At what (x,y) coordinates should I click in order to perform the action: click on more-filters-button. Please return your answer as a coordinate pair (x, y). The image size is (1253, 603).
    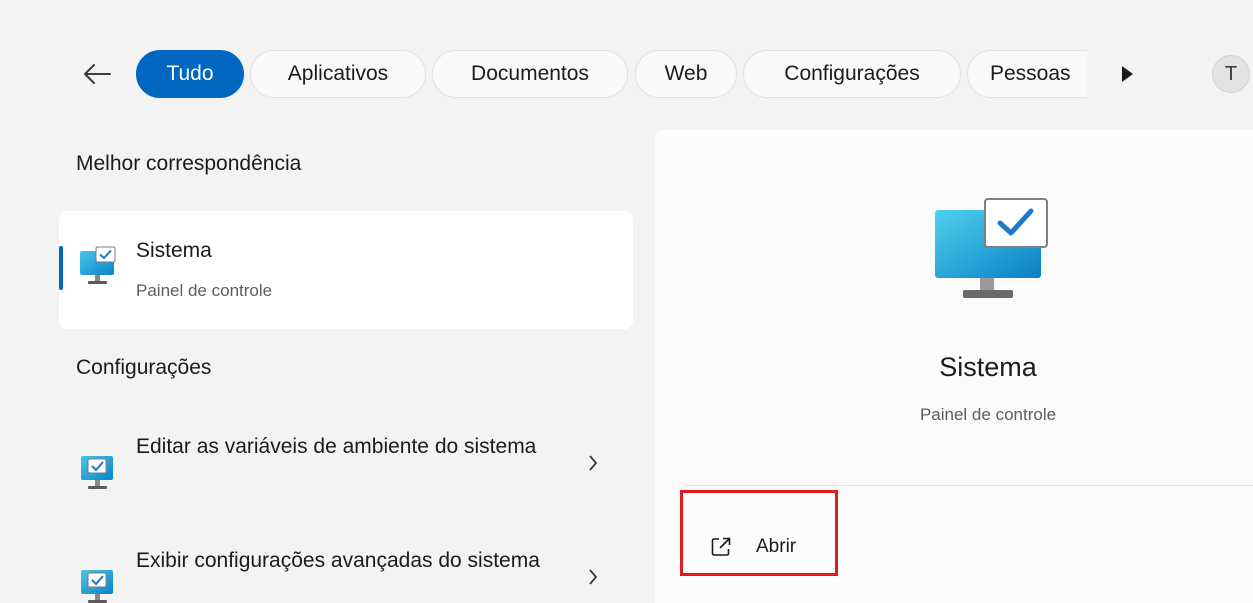
    Looking at the image, I should click on (1127, 74).